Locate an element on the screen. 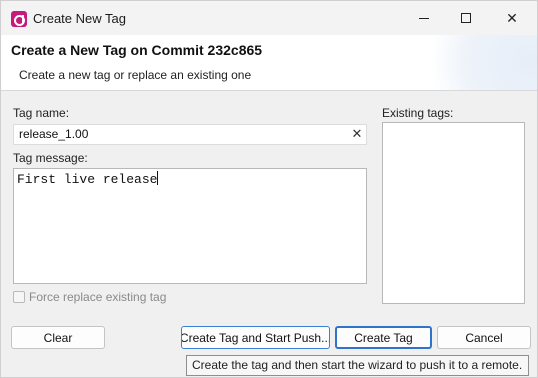  dialog-title: Create a New Tag on Commit 232c865 is located at coordinates (137, 50).